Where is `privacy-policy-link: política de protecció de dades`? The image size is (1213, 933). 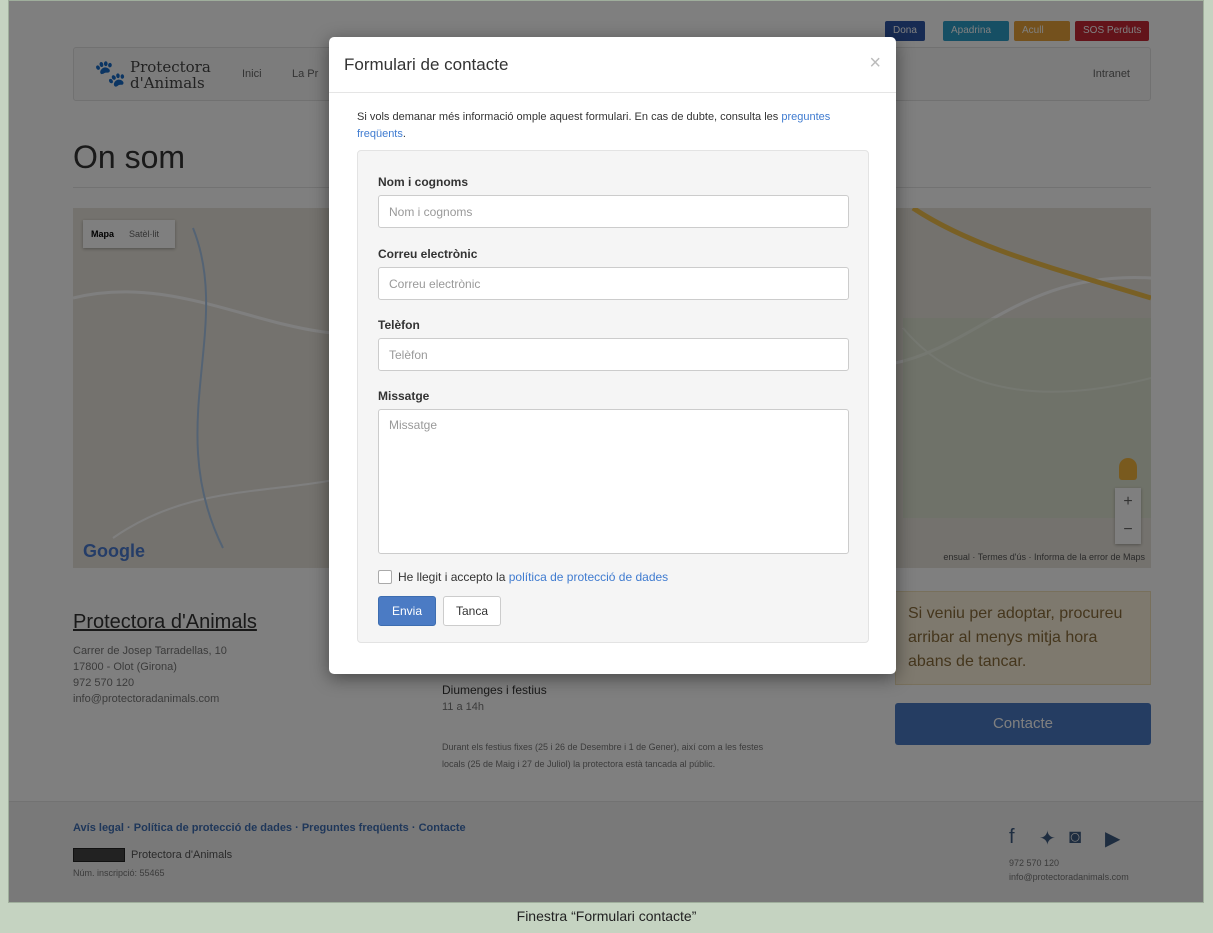
privacy-policy-link: política de protecció de dades is located at coordinates (588, 577).